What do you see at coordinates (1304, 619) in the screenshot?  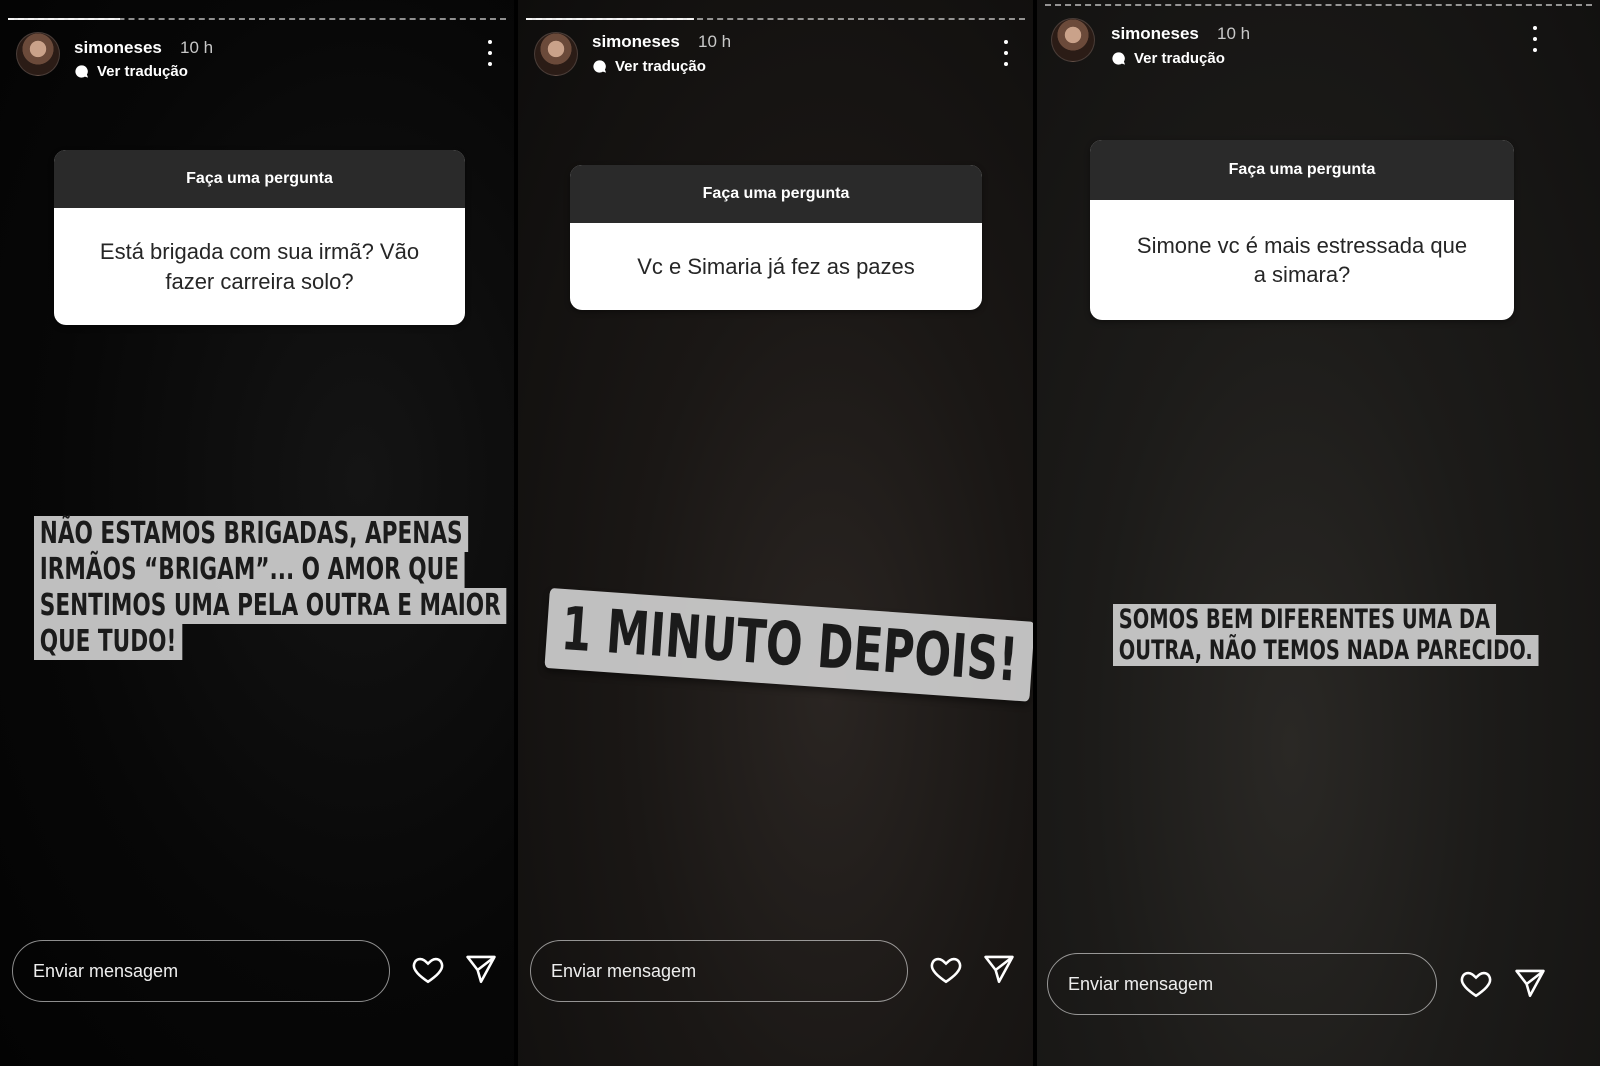 I see `answer-line: SOMOS BEM DIFERENTES UMA DA` at bounding box center [1304, 619].